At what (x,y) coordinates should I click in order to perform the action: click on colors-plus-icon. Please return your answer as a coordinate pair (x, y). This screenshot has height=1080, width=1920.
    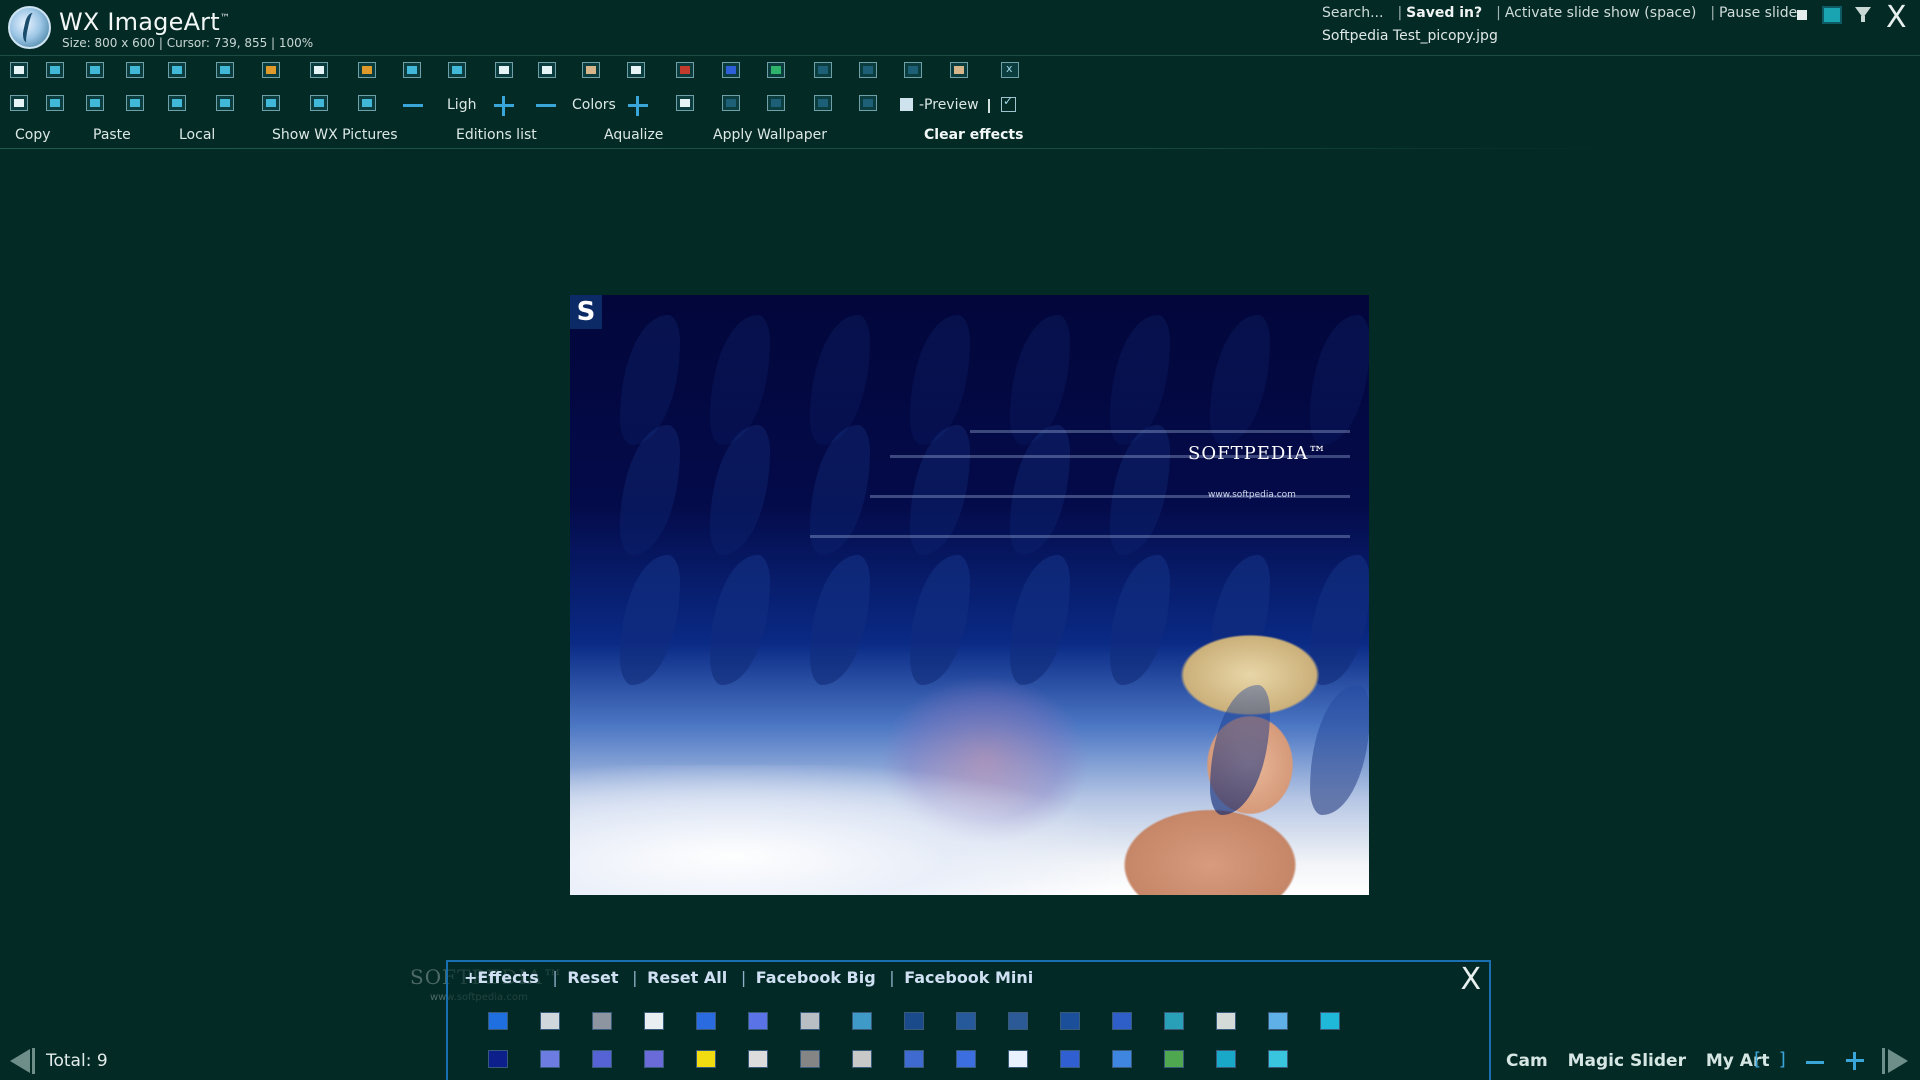
    Looking at the image, I should click on (638, 106).